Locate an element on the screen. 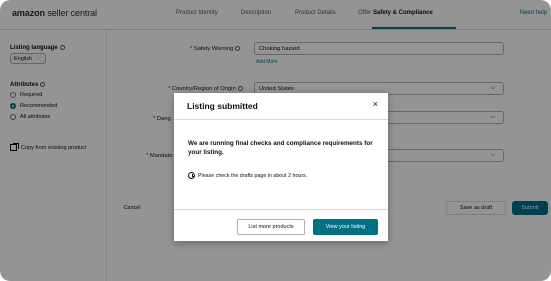 This screenshot has height=281, width=551. dialog-header: Listing submitted × is located at coordinates (281, 106).